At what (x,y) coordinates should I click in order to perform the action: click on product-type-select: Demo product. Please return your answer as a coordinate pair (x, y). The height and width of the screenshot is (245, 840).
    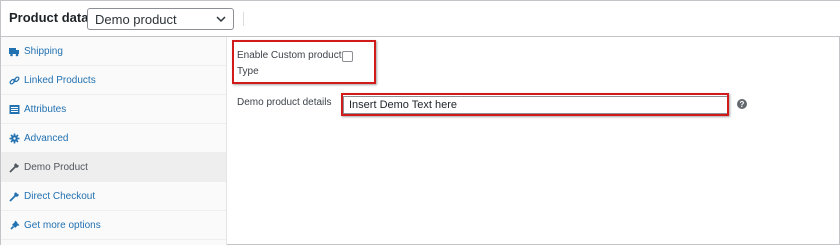
    Looking at the image, I should click on (160, 19).